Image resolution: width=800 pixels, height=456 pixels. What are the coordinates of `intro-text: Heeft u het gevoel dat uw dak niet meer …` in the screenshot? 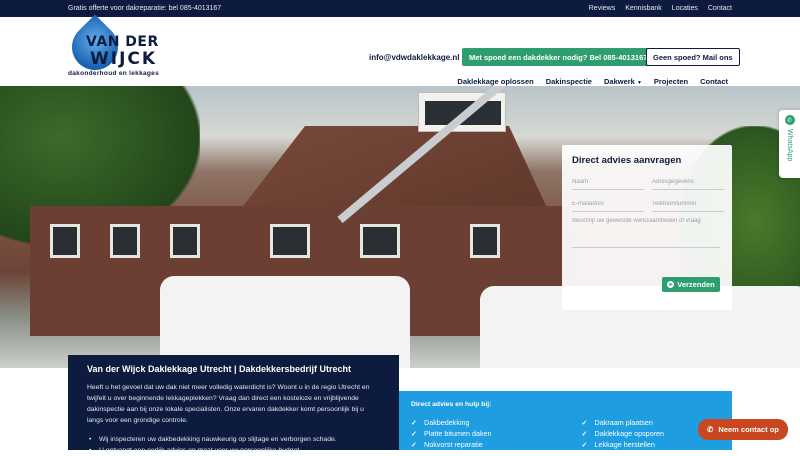 It's located at (228, 404).